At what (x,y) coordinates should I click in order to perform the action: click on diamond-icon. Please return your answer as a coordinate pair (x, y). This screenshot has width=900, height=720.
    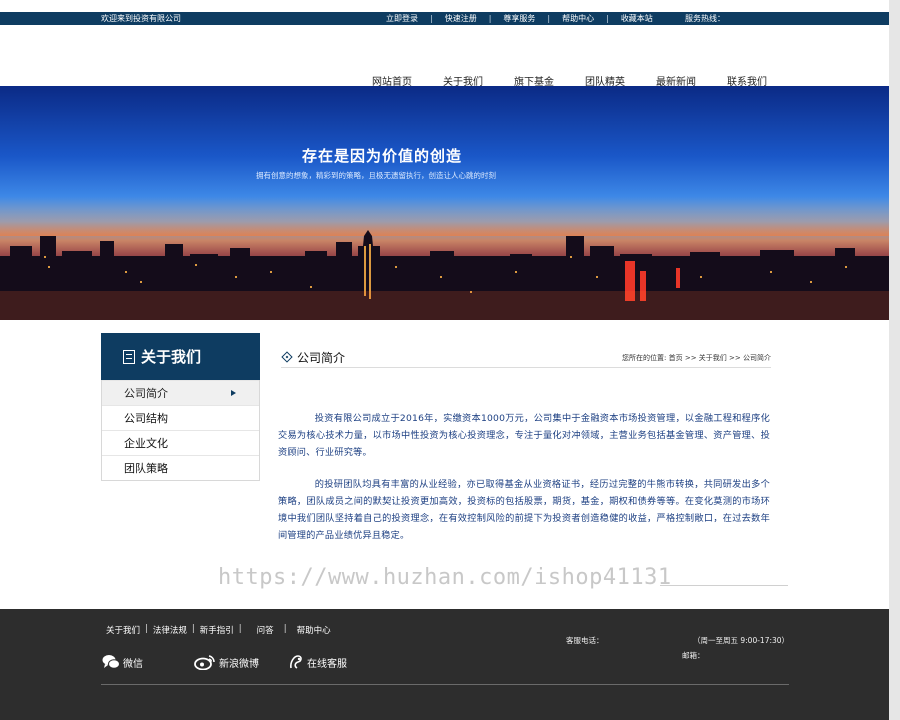
    Looking at the image, I should click on (287, 357).